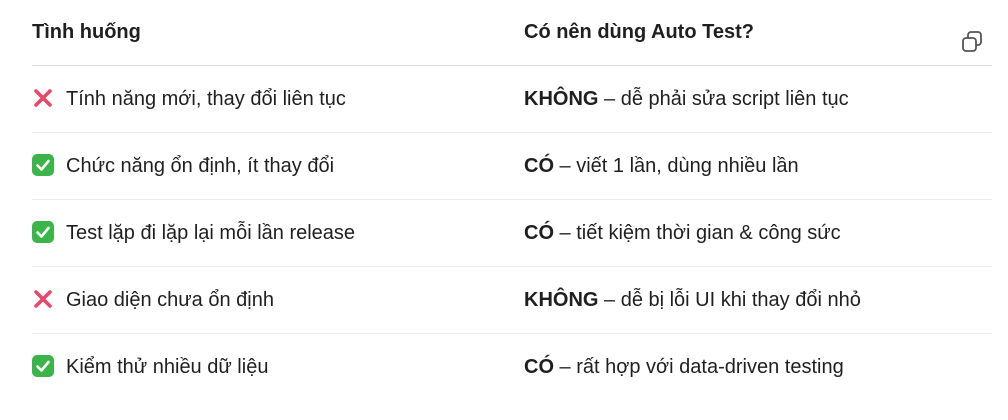 Image resolution: width=1008 pixels, height=420 pixels. I want to click on note-text: – viết 1 lần, dùng nhiều lần, so click(676, 165).